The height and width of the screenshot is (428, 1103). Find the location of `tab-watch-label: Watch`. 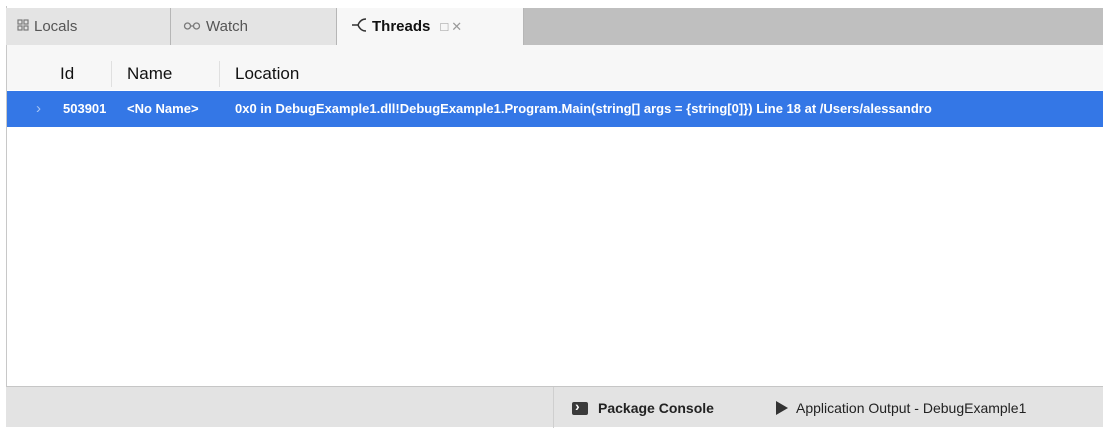

tab-watch-label: Watch is located at coordinates (227, 26).